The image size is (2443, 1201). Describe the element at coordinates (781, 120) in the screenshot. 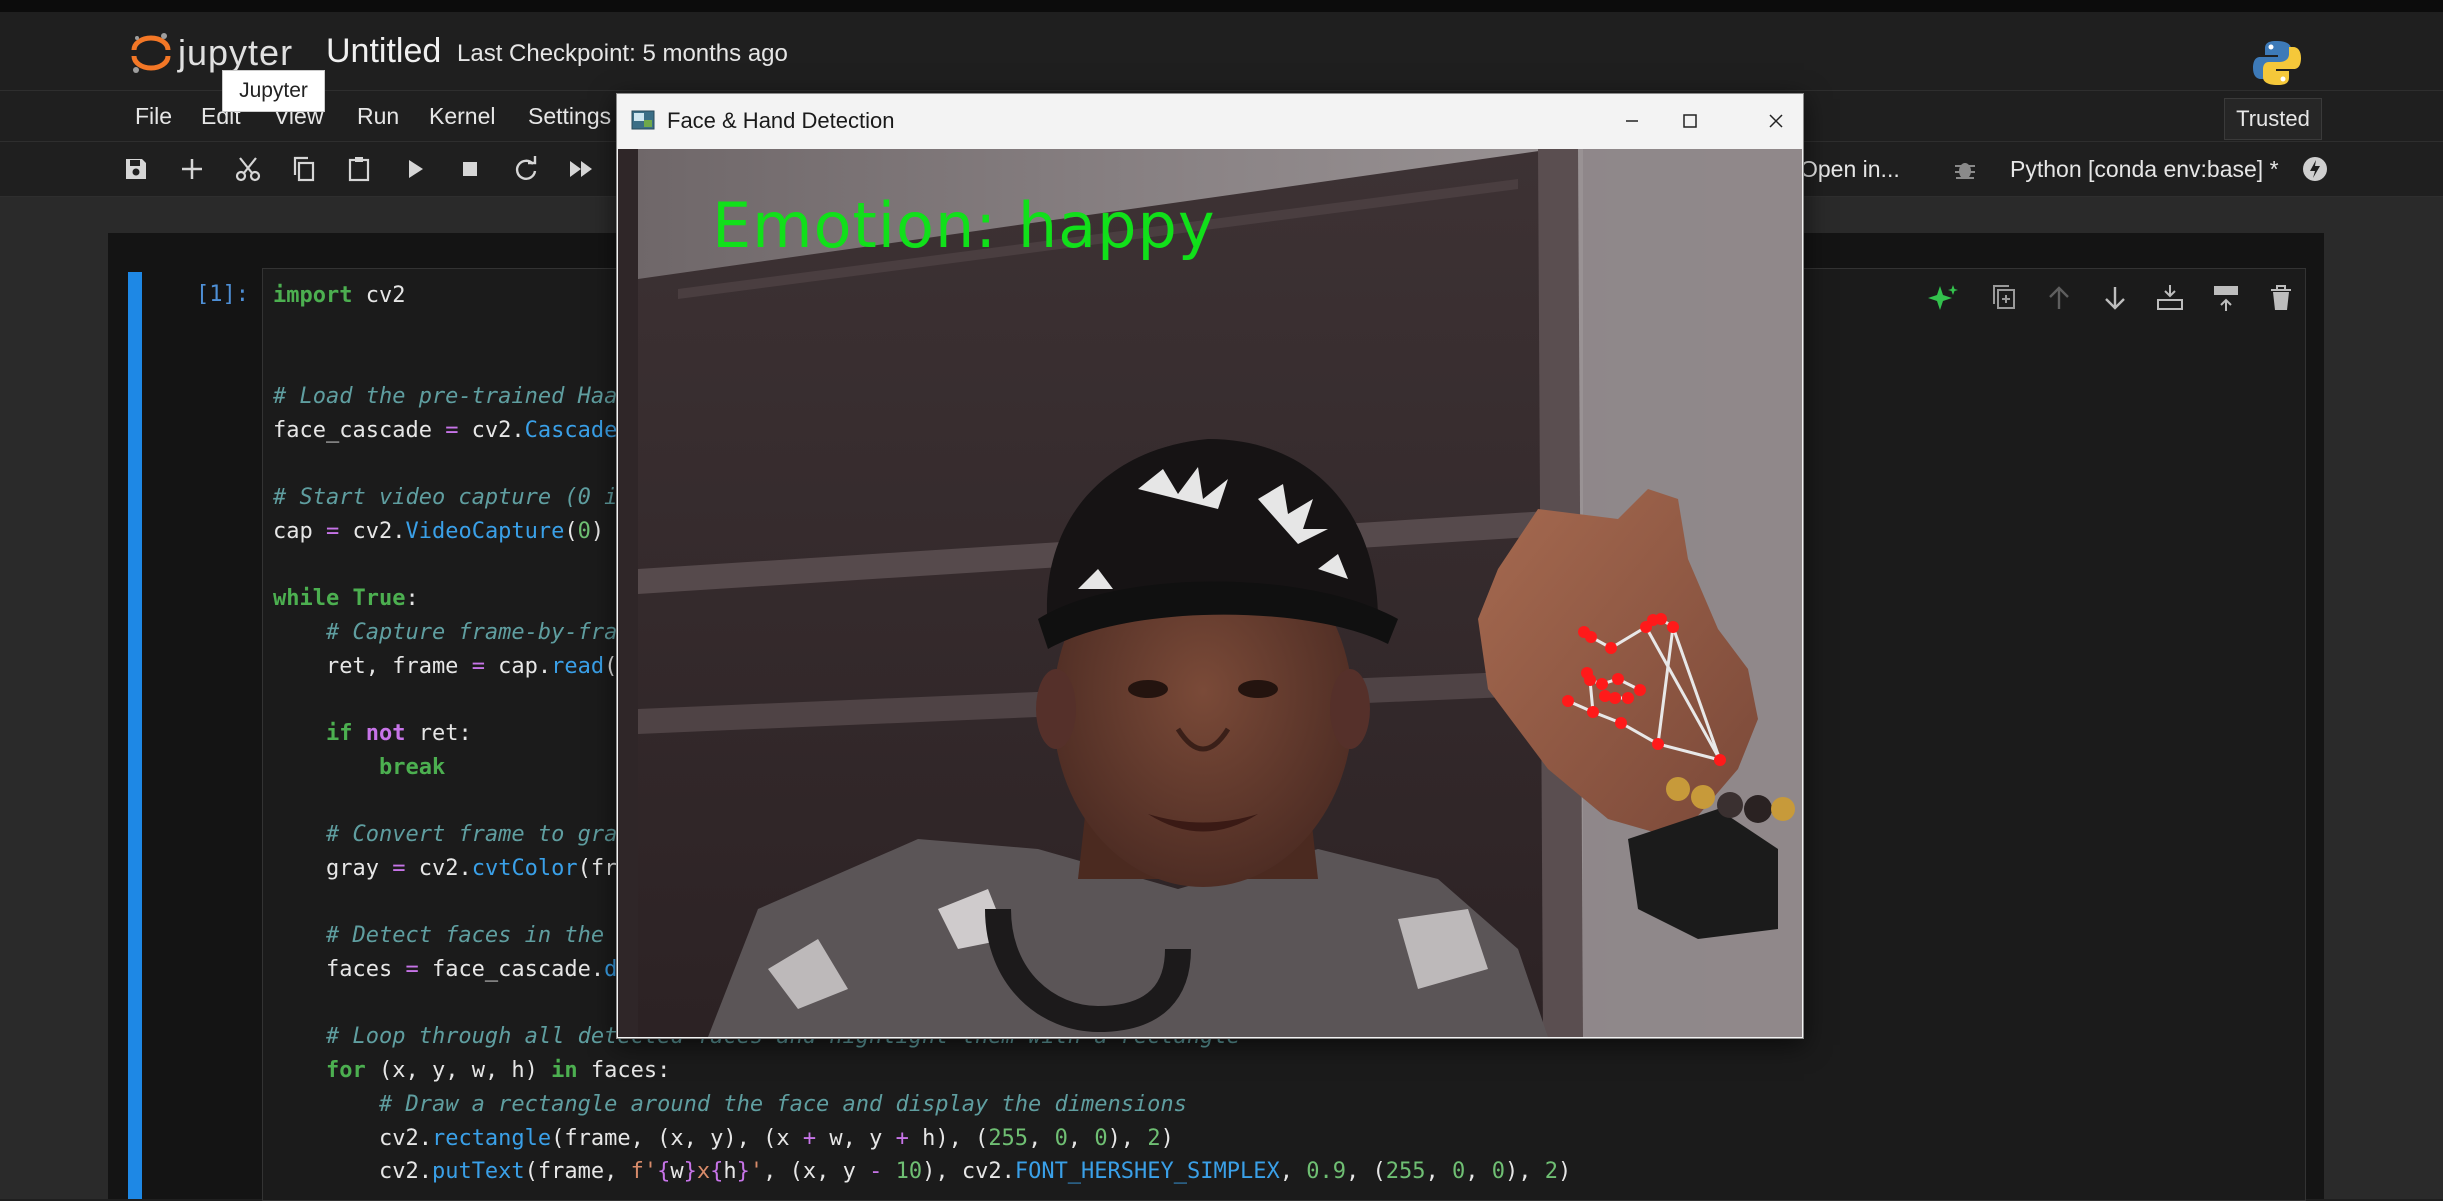

I see `cv-window-title: Face & Hand Detection` at that location.